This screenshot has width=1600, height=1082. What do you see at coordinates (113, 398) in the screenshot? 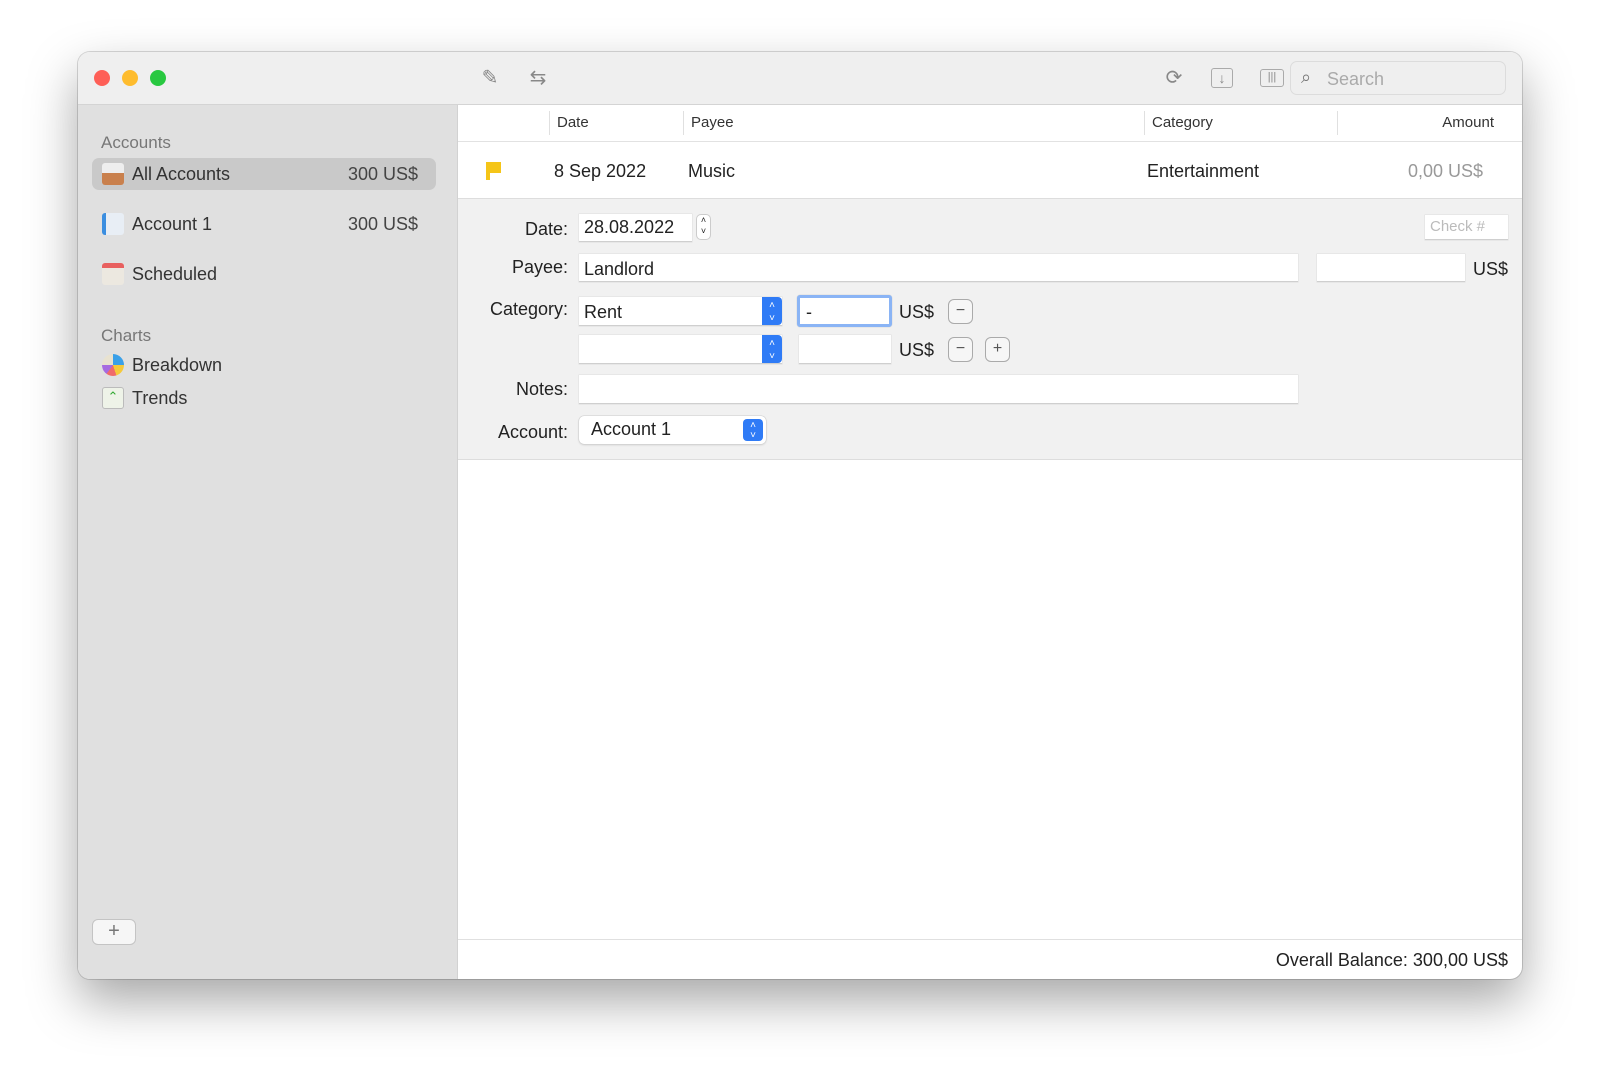
I see `line-chart-icon: ⌃` at bounding box center [113, 398].